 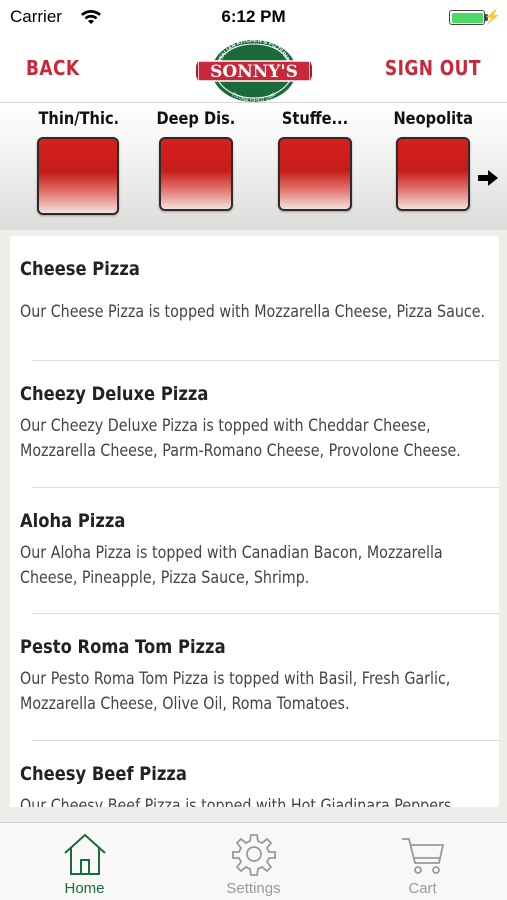 I want to click on status-bar: Carrier 6:12 PM ⚡, so click(x=253, y=18).